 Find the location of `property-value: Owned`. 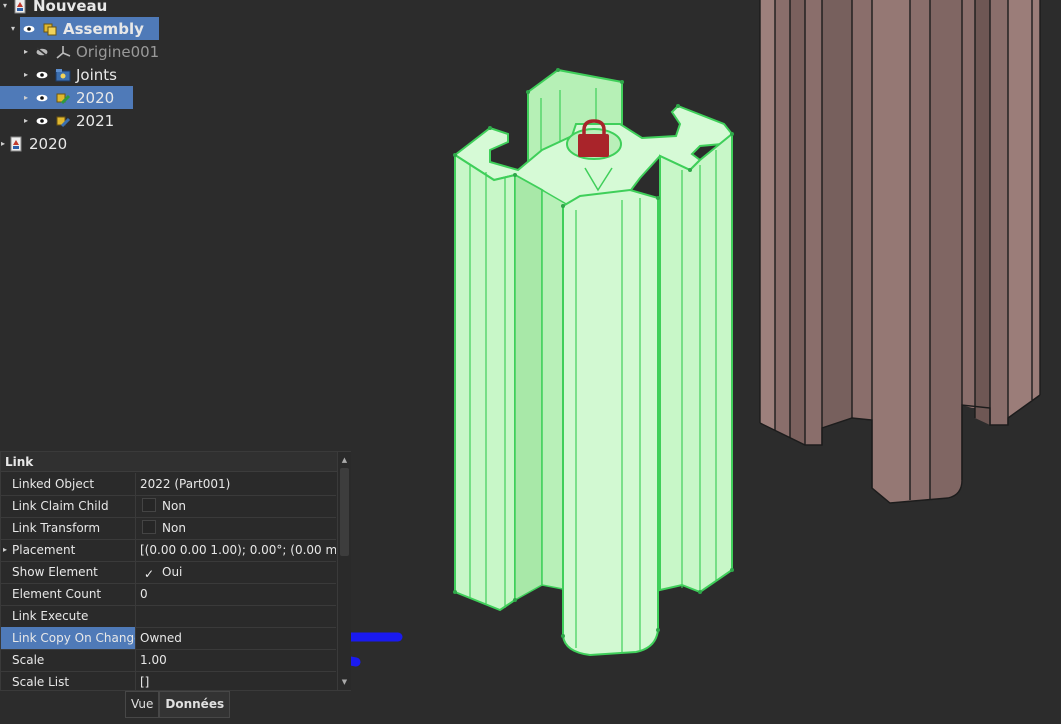

property-value: Owned is located at coordinates (236, 638).